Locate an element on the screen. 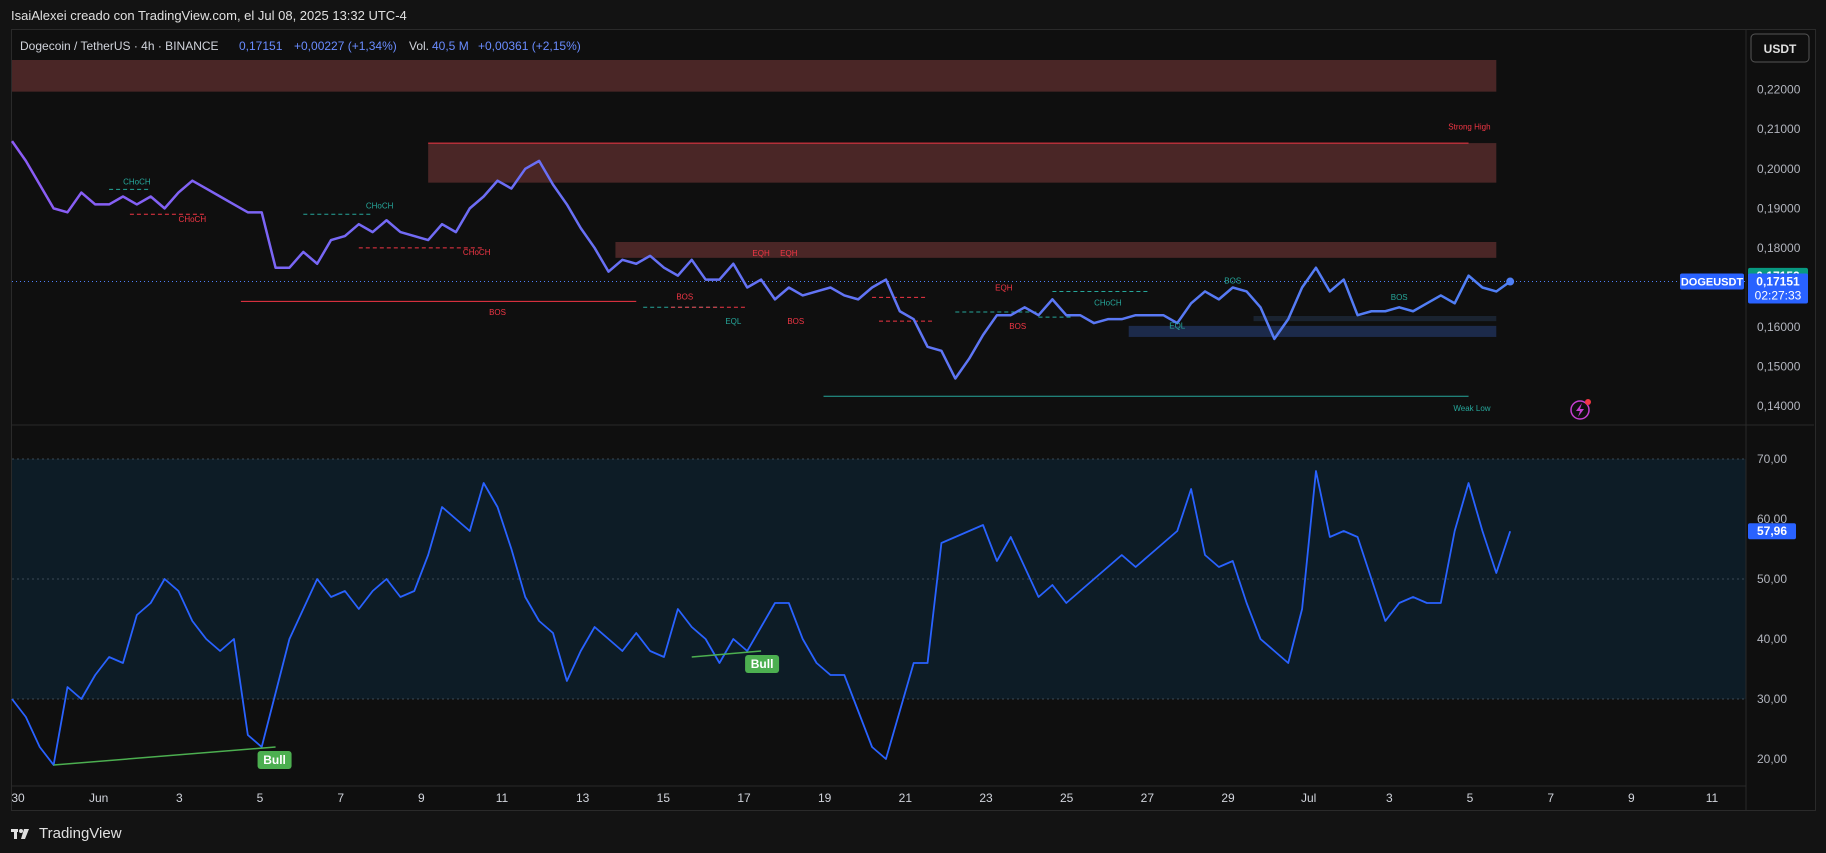  bos-label-1: BOS is located at coordinates (684, 296).